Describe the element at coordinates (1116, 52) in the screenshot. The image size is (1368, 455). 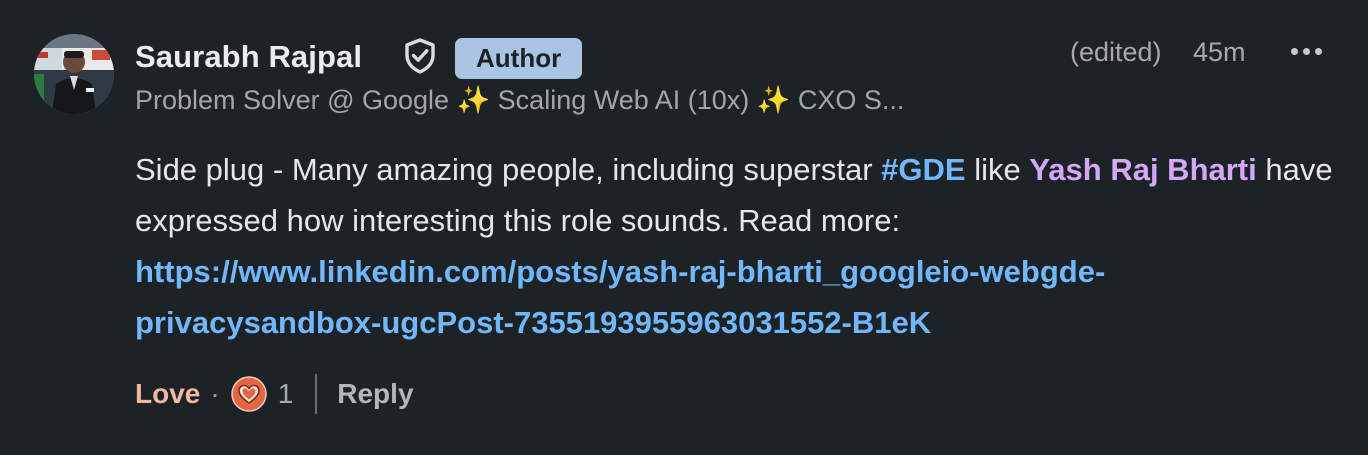
I see `edited-label: (edited)` at that location.